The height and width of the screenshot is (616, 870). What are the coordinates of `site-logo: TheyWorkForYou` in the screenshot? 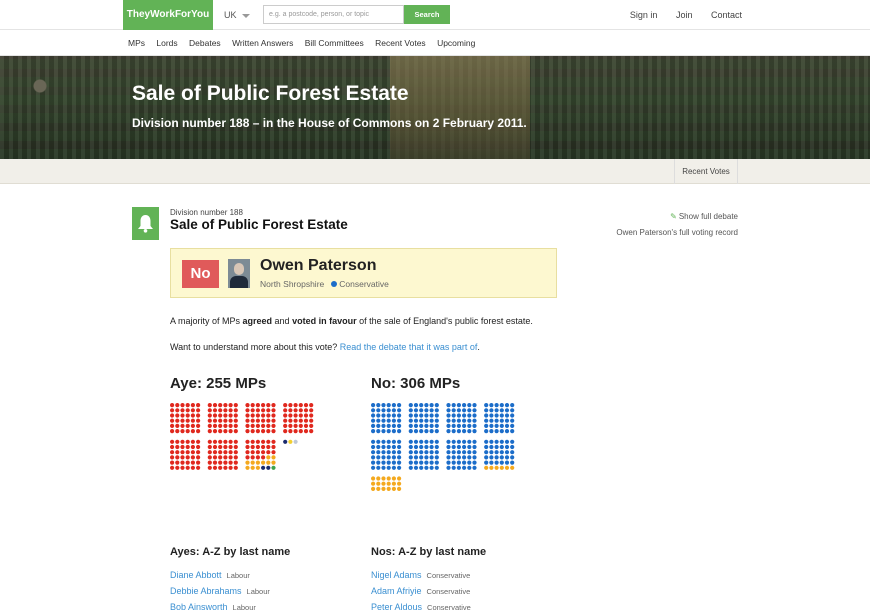 It's located at (168, 15).